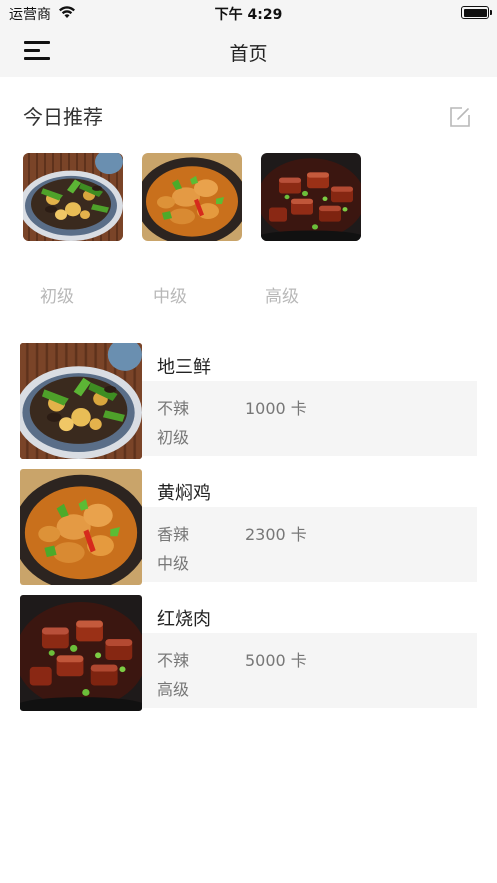  I want to click on navigation-bar: 首页, so click(248, 51).